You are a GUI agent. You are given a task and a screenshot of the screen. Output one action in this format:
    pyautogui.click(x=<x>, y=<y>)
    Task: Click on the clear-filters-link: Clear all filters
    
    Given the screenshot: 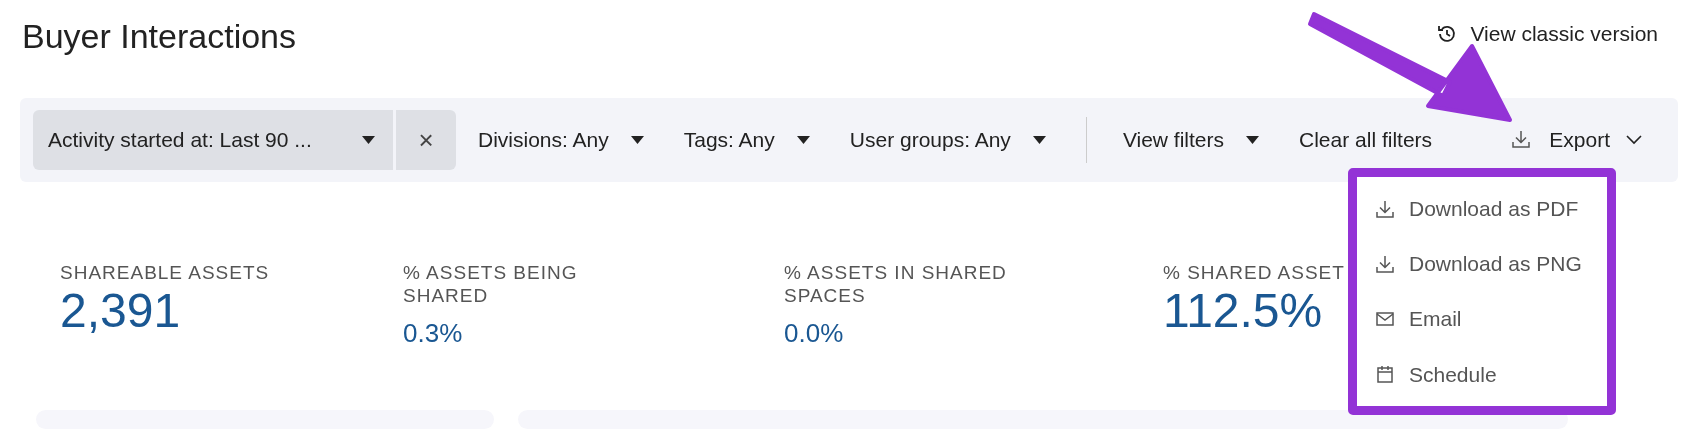 What is the action you would take?
    pyautogui.click(x=1366, y=140)
    